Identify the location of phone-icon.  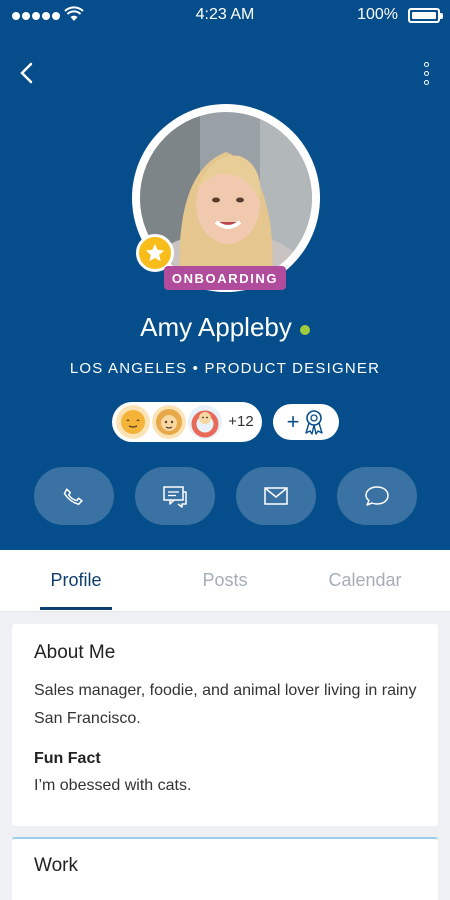
(73, 497).